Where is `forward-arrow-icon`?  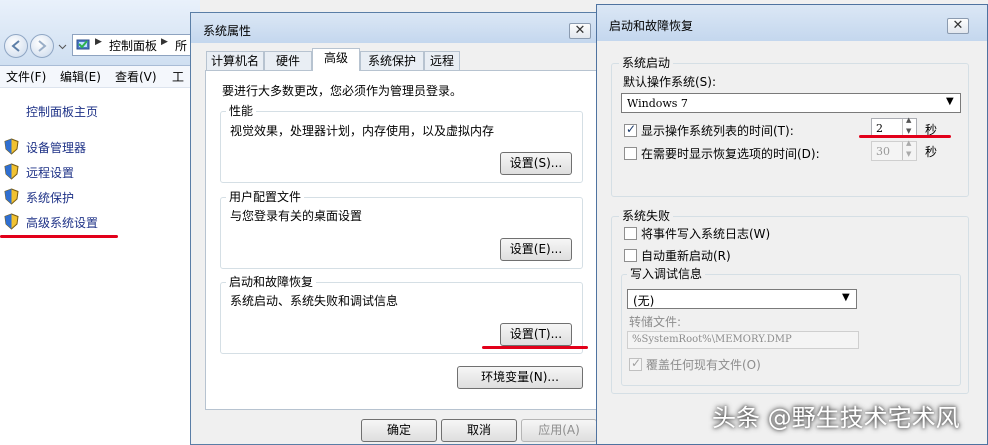 forward-arrow-icon is located at coordinates (42, 46).